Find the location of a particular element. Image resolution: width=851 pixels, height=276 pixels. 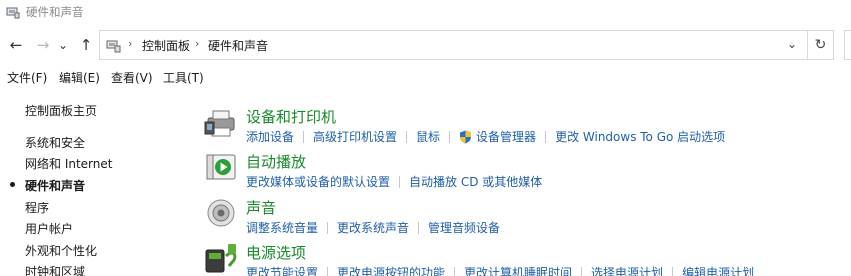

link-power-button-function: 更改电源按钮的功能 is located at coordinates (391, 270).